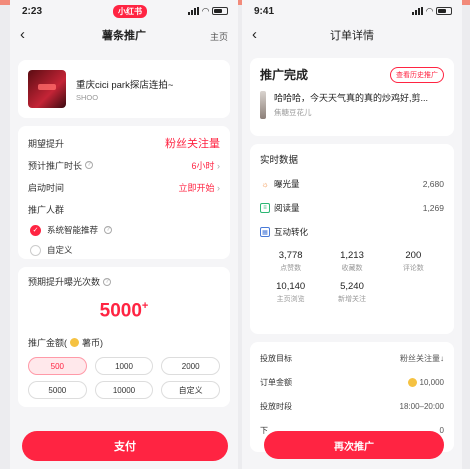 Image resolution: width=470 pixels, height=469 pixels. What do you see at coordinates (265, 184) in the screenshot?
I see `sun-icon: ☼` at bounding box center [265, 184].